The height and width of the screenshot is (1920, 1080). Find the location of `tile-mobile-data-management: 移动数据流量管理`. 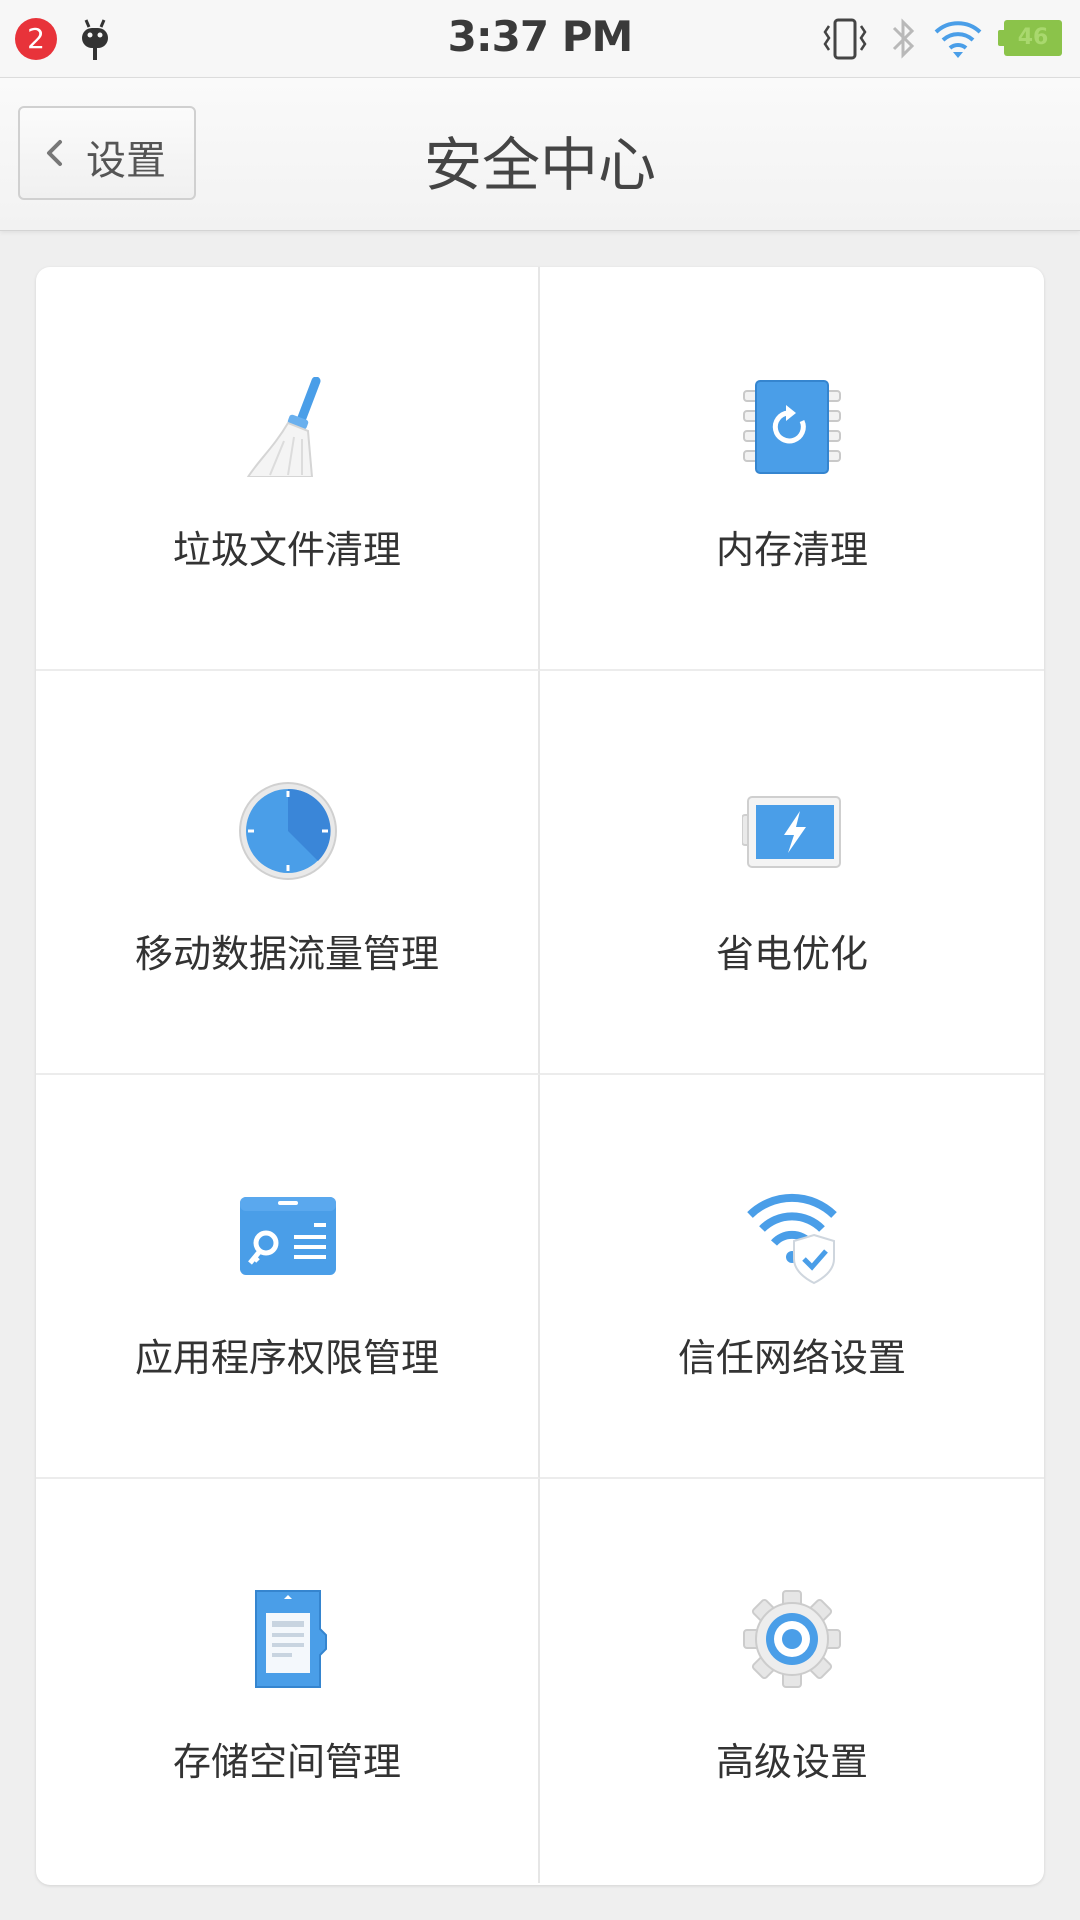

tile-mobile-data-management: 移动数据流量管理 is located at coordinates (288, 873).